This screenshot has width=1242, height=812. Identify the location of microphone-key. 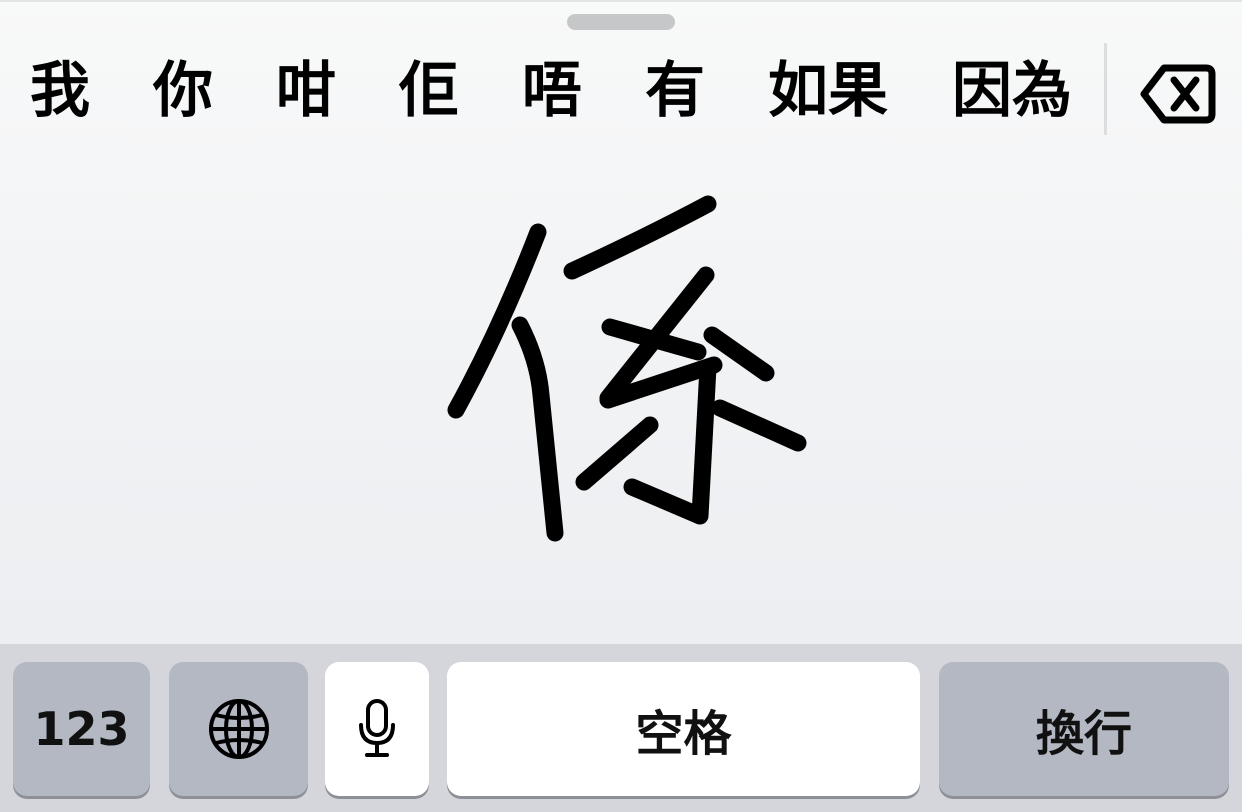
(377, 729).